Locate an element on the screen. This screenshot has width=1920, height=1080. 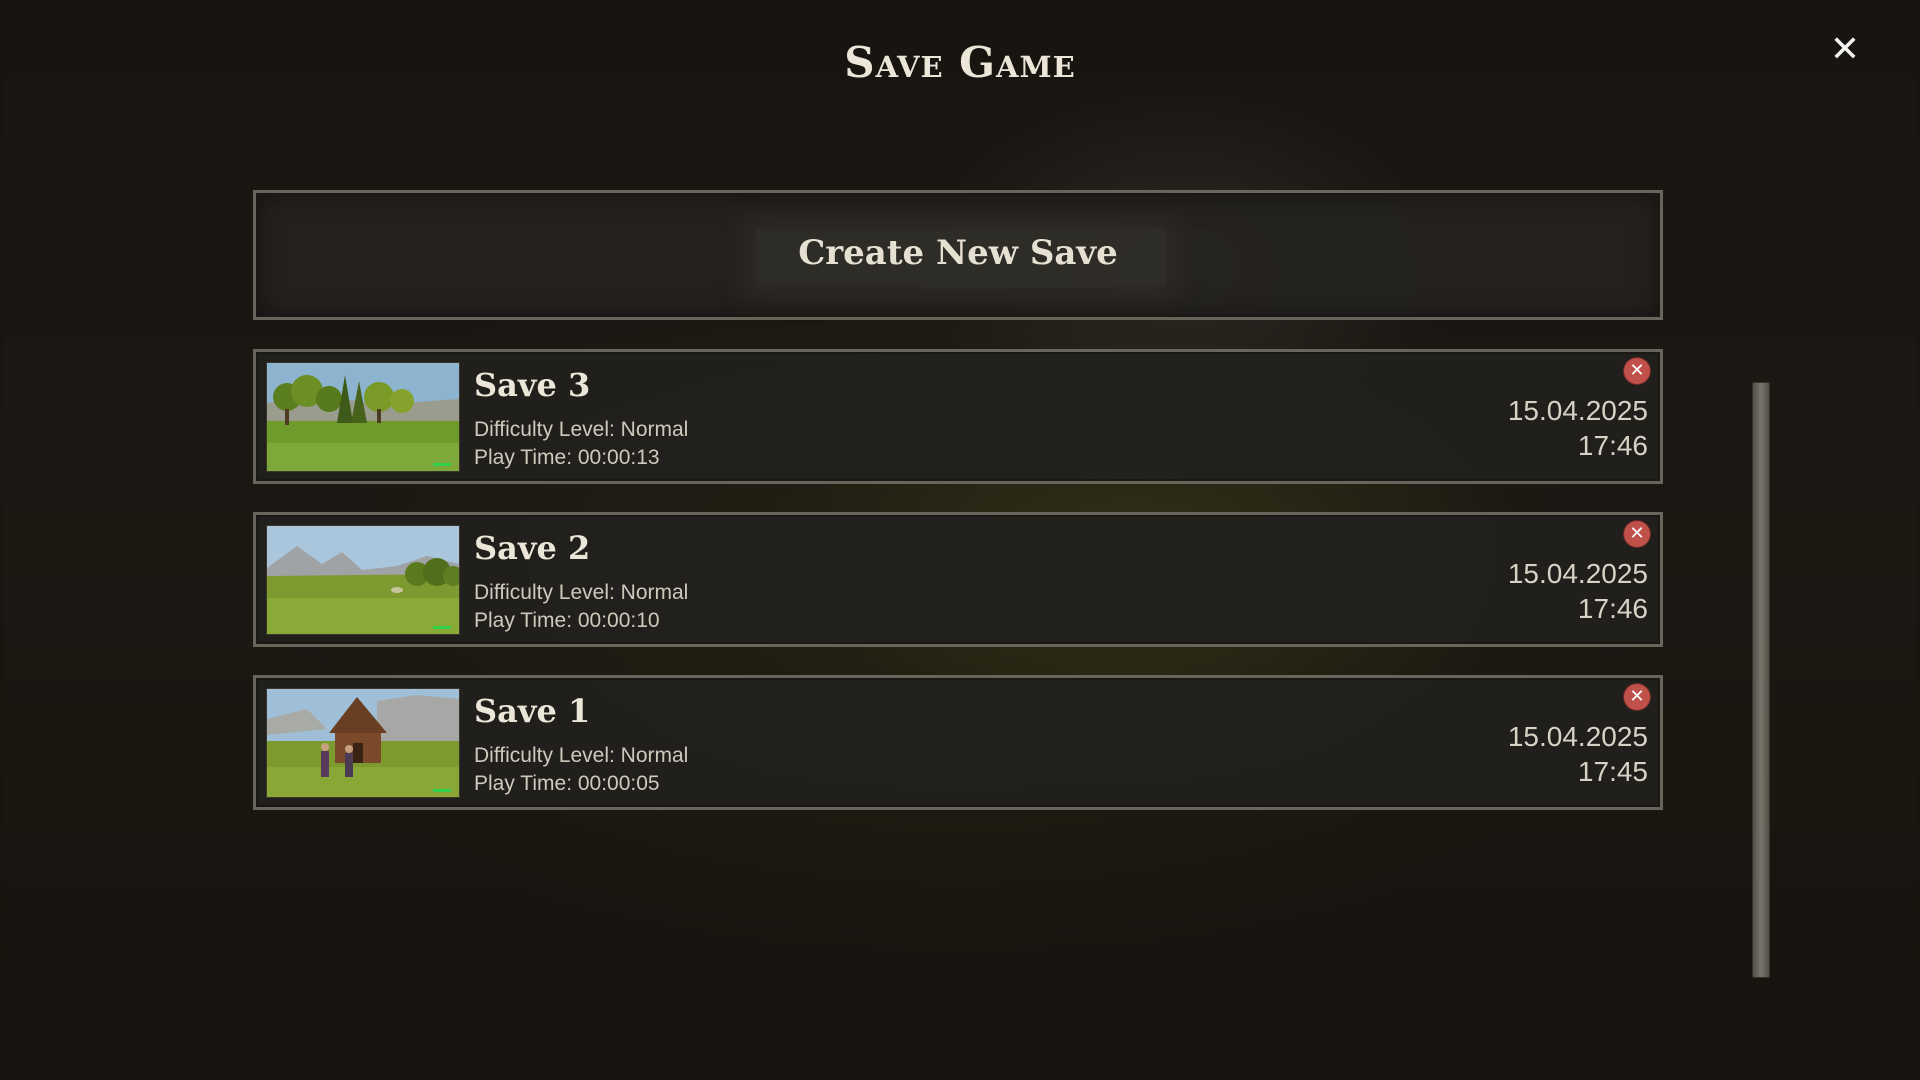
create-new-save-label: Create New Save is located at coordinates (958, 253).